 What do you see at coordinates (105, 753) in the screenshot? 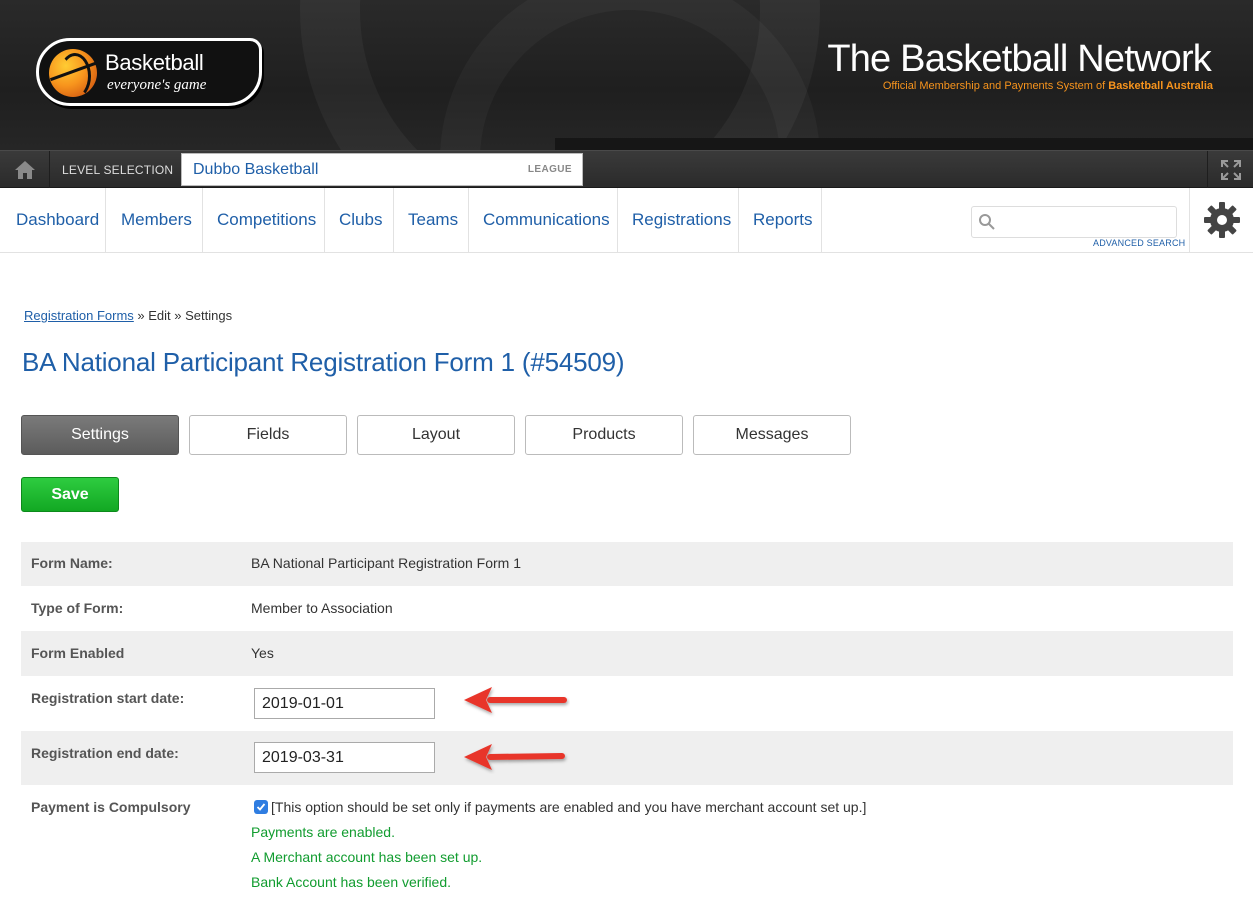
I see `registration-end-date-label: Registration end date:` at bounding box center [105, 753].